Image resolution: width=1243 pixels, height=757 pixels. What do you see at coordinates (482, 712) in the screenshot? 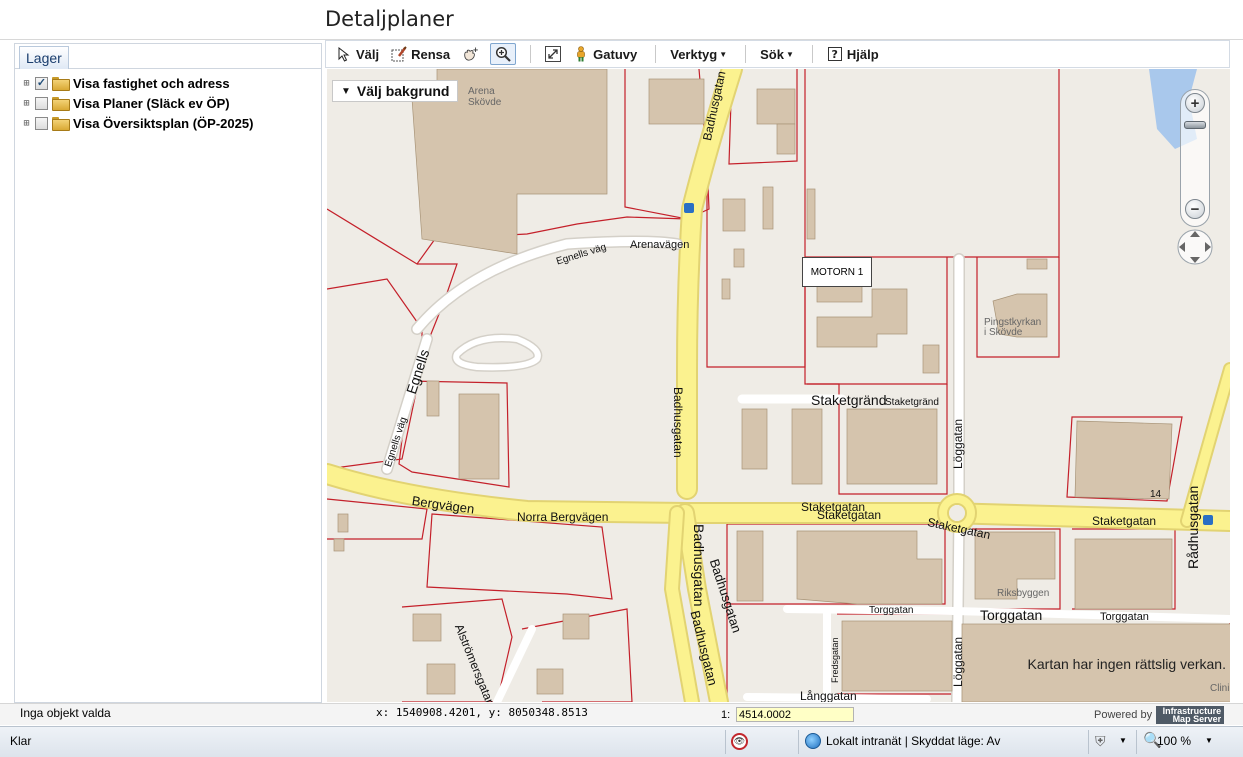
I see `coordinate-readout: x: 1540908.4201, y: 8050348.8513` at bounding box center [482, 712].